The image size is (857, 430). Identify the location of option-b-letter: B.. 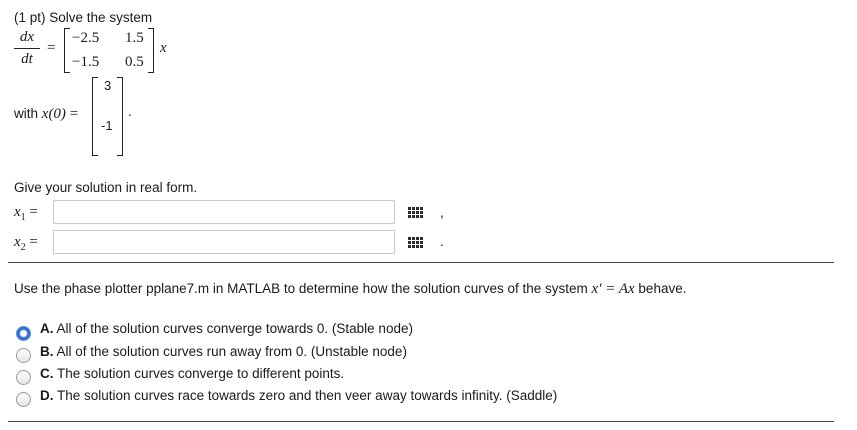
(47, 351).